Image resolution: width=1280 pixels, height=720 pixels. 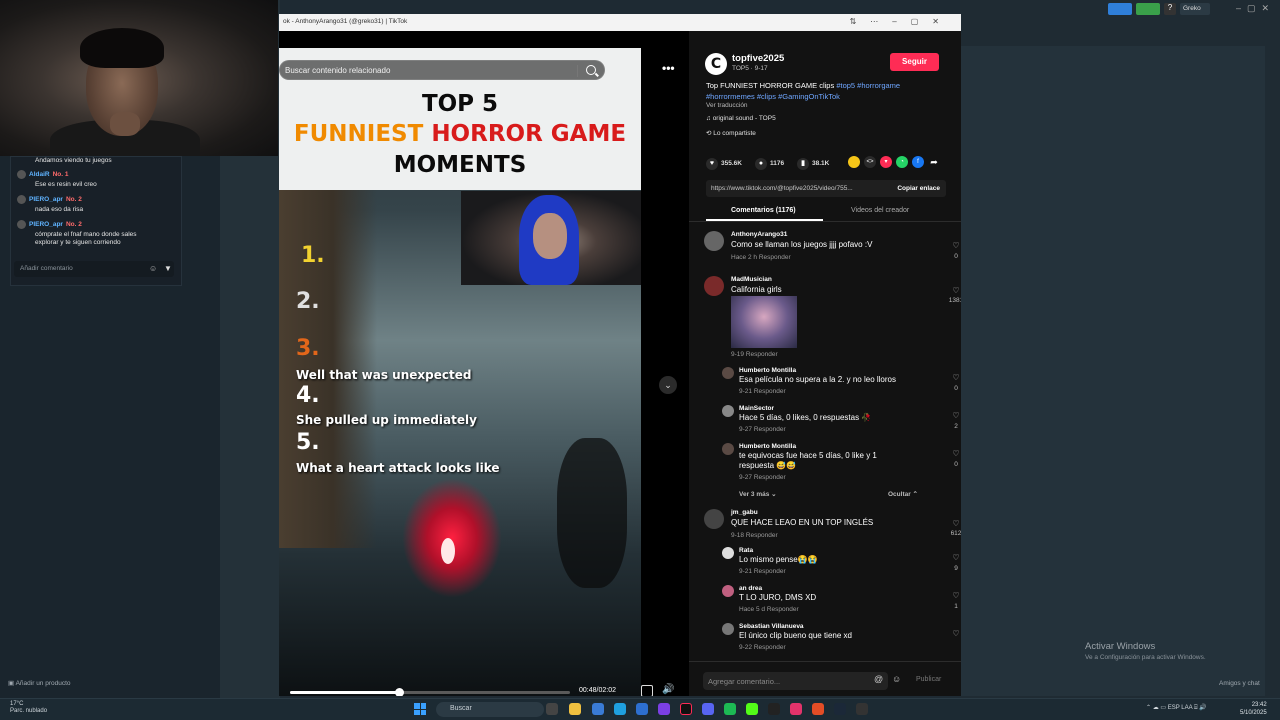 What do you see at coordinates (903, 494) in the screenshot?
I see `hide-replies: Ocultar ⌃` at bounding box center [903, 494].